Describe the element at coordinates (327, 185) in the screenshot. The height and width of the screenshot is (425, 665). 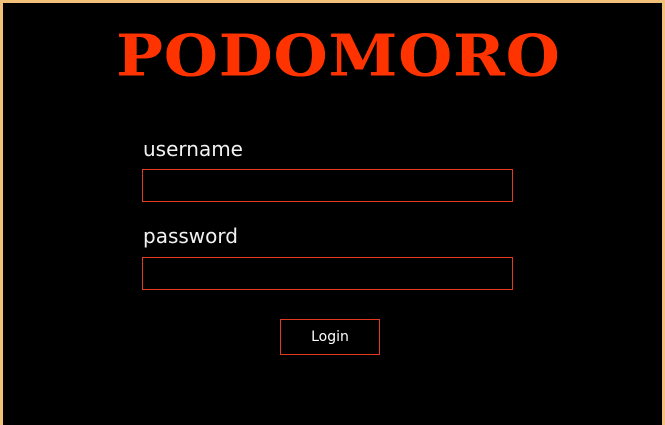
I see `username-input` at that location.